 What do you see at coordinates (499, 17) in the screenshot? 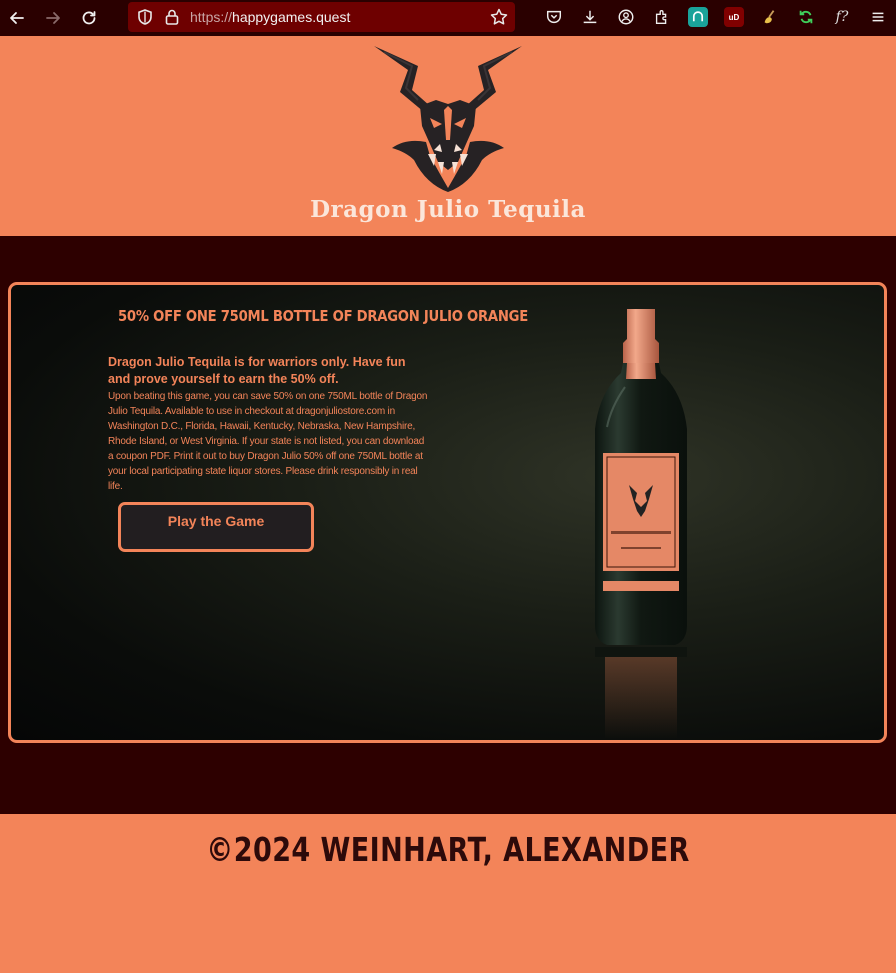
I see `bookmark-star-icon` at bounding box center [499, 17].